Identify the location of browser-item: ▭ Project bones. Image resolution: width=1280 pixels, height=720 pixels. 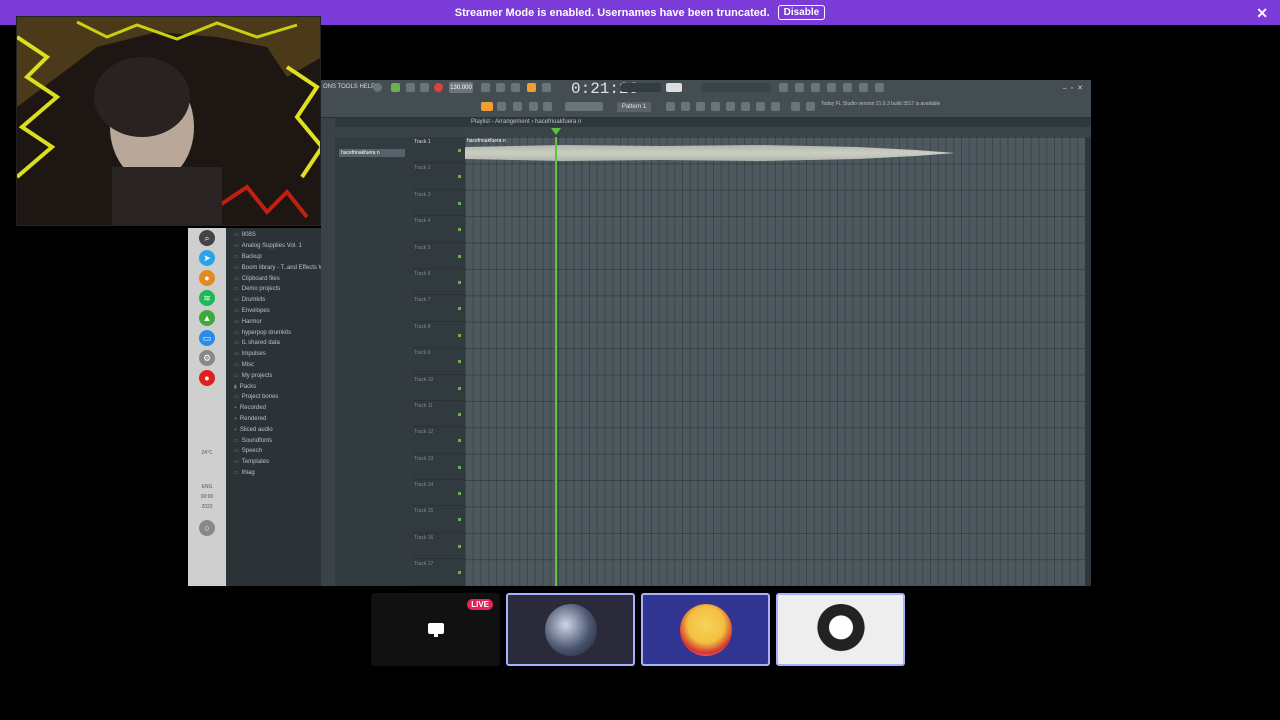
(280, 397).